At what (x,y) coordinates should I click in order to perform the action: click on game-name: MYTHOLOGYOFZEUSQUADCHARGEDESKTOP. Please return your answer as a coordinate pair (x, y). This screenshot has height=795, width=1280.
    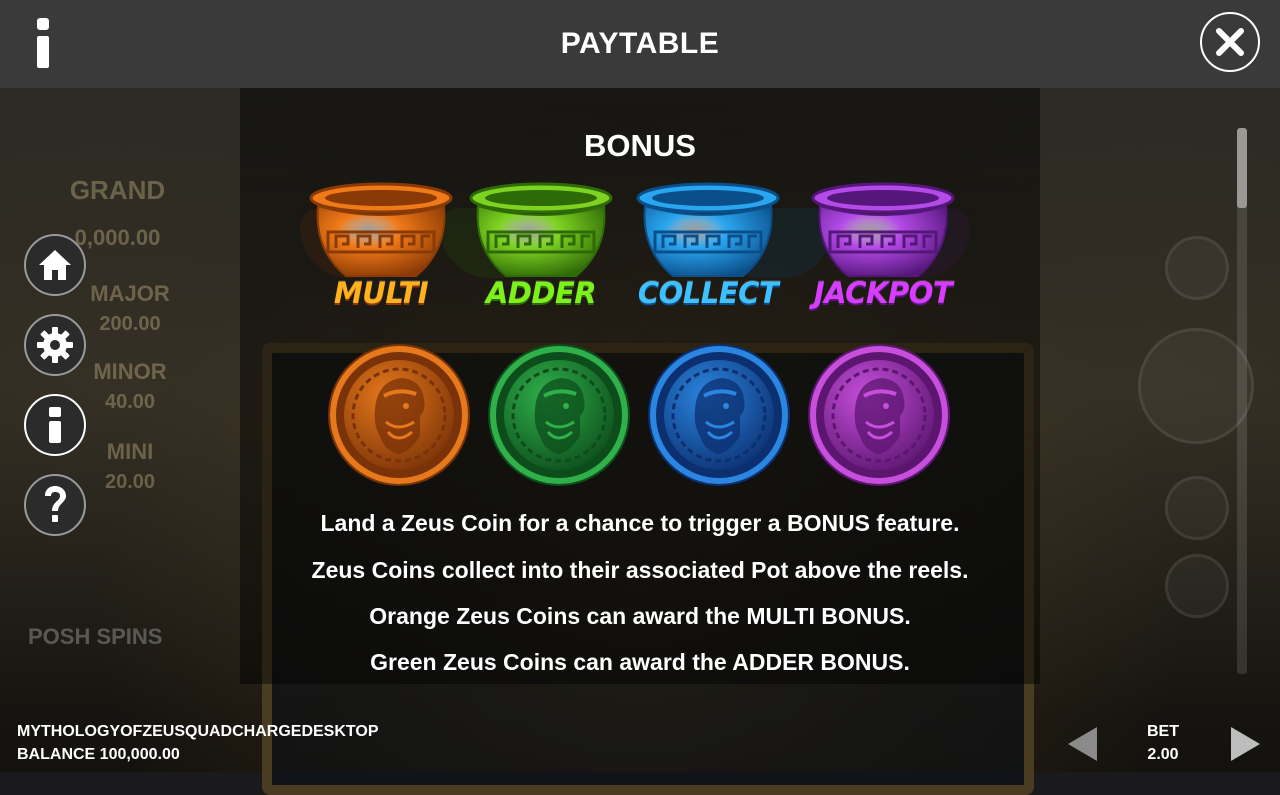
    Looking at the image, I should click on (198, 731).